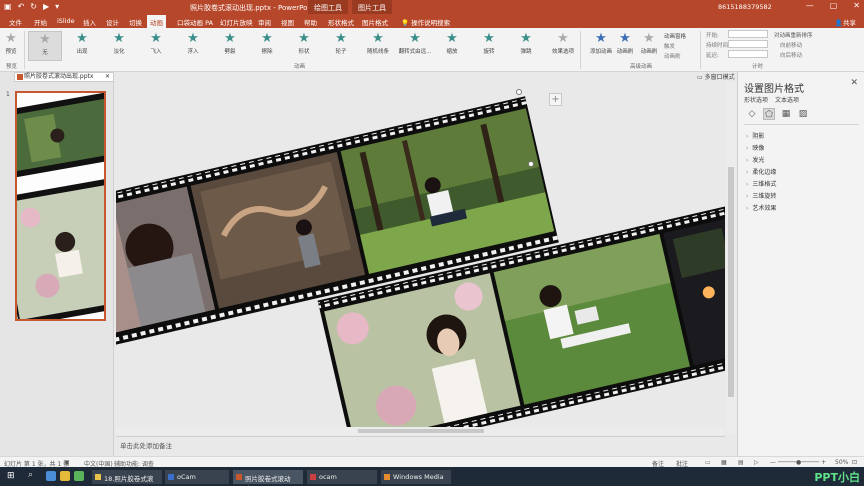 This screenshot has width=864, height=486. I want to click on tab-transitions: 切换, so click(135, 22).